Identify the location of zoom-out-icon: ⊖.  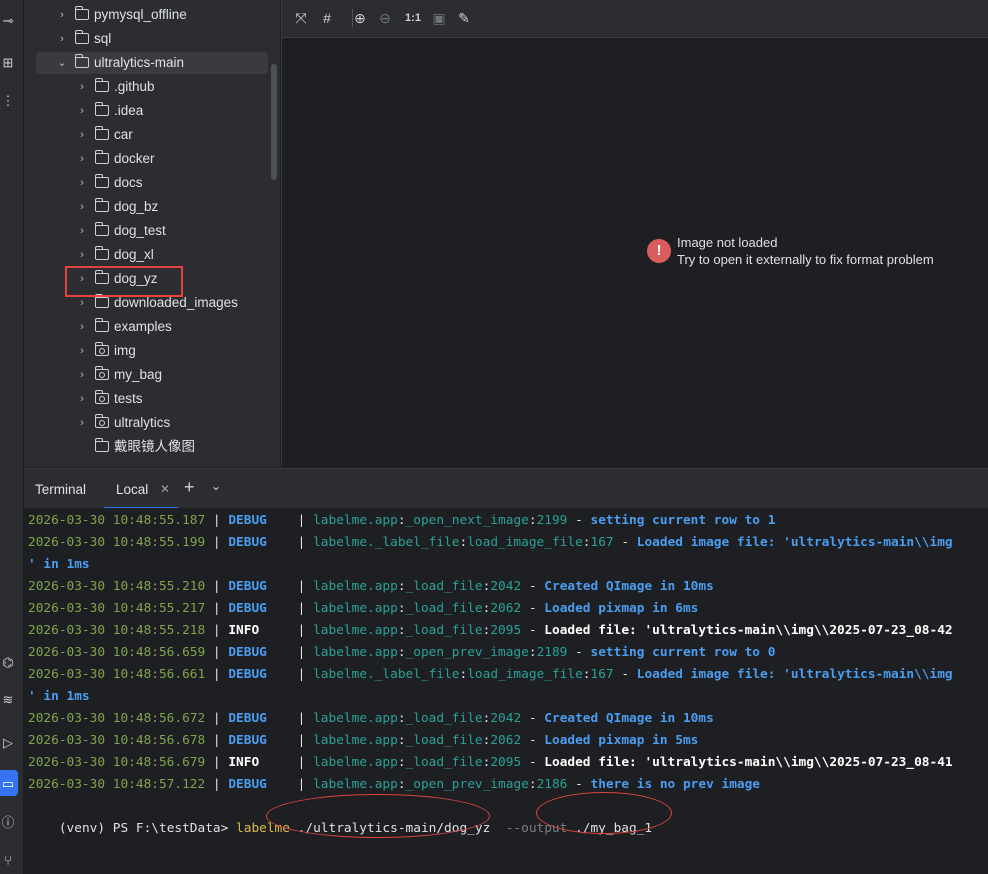
(385, 18).